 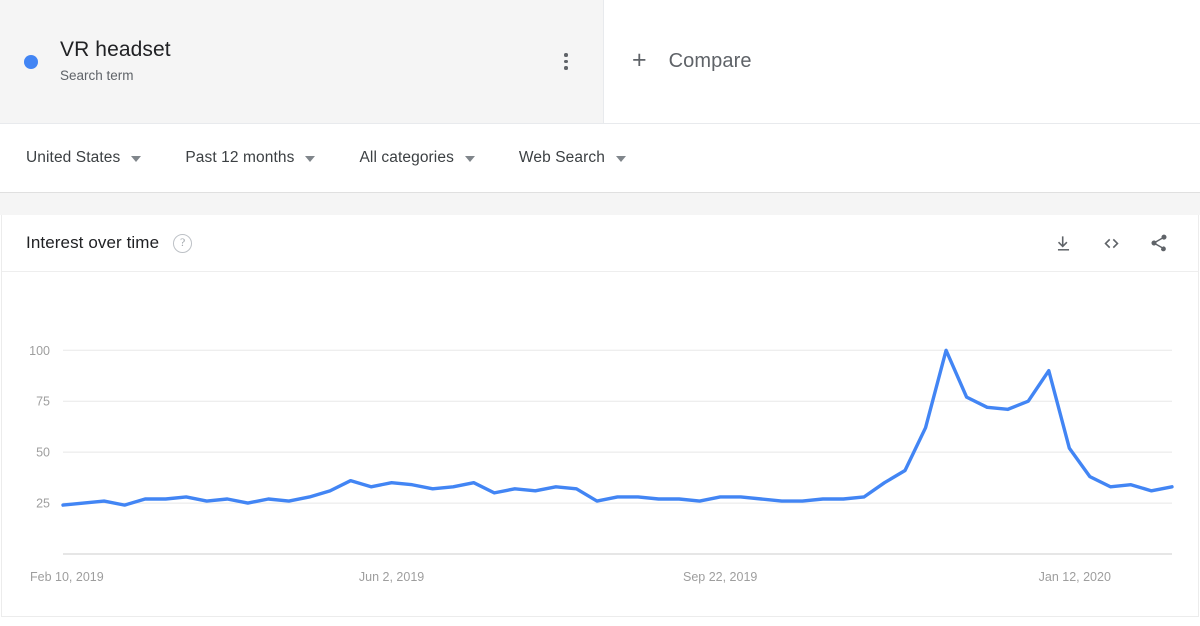 I want to click on filter-category: All categories, so click(x=417, y=158).